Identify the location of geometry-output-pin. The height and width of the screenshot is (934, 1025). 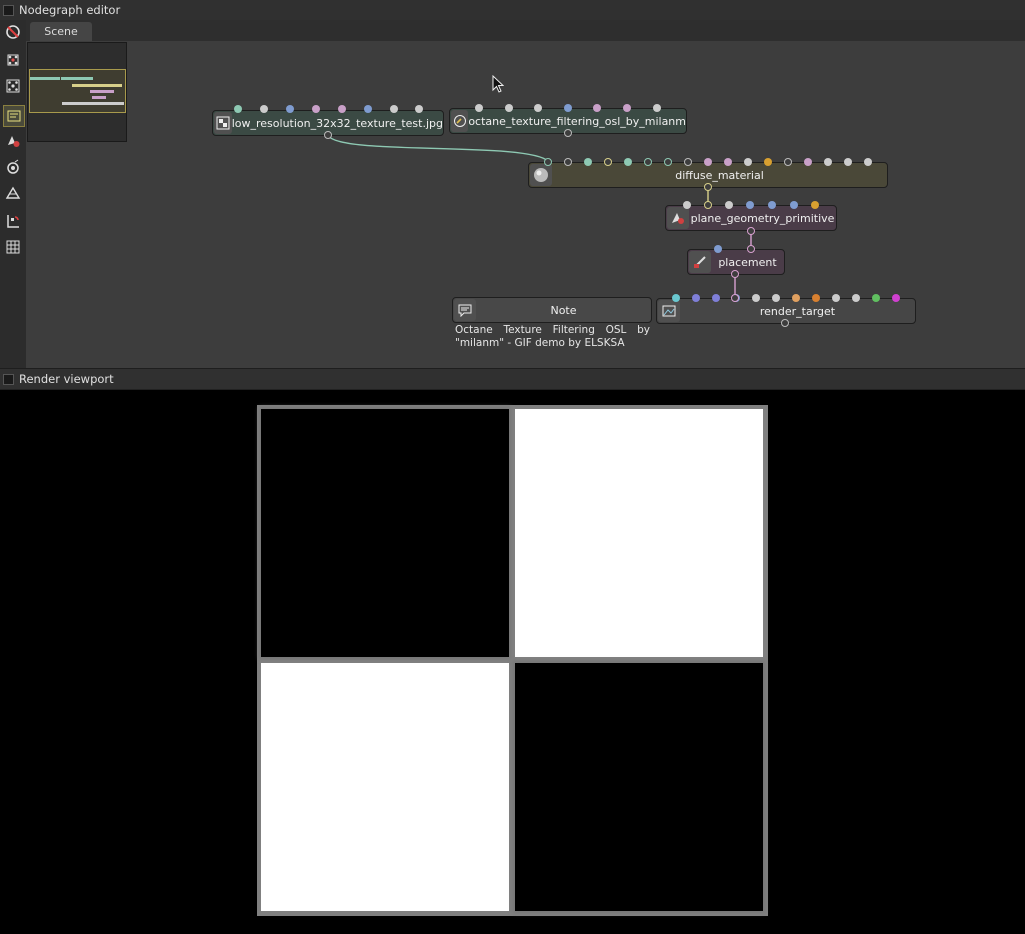
(751, 231).